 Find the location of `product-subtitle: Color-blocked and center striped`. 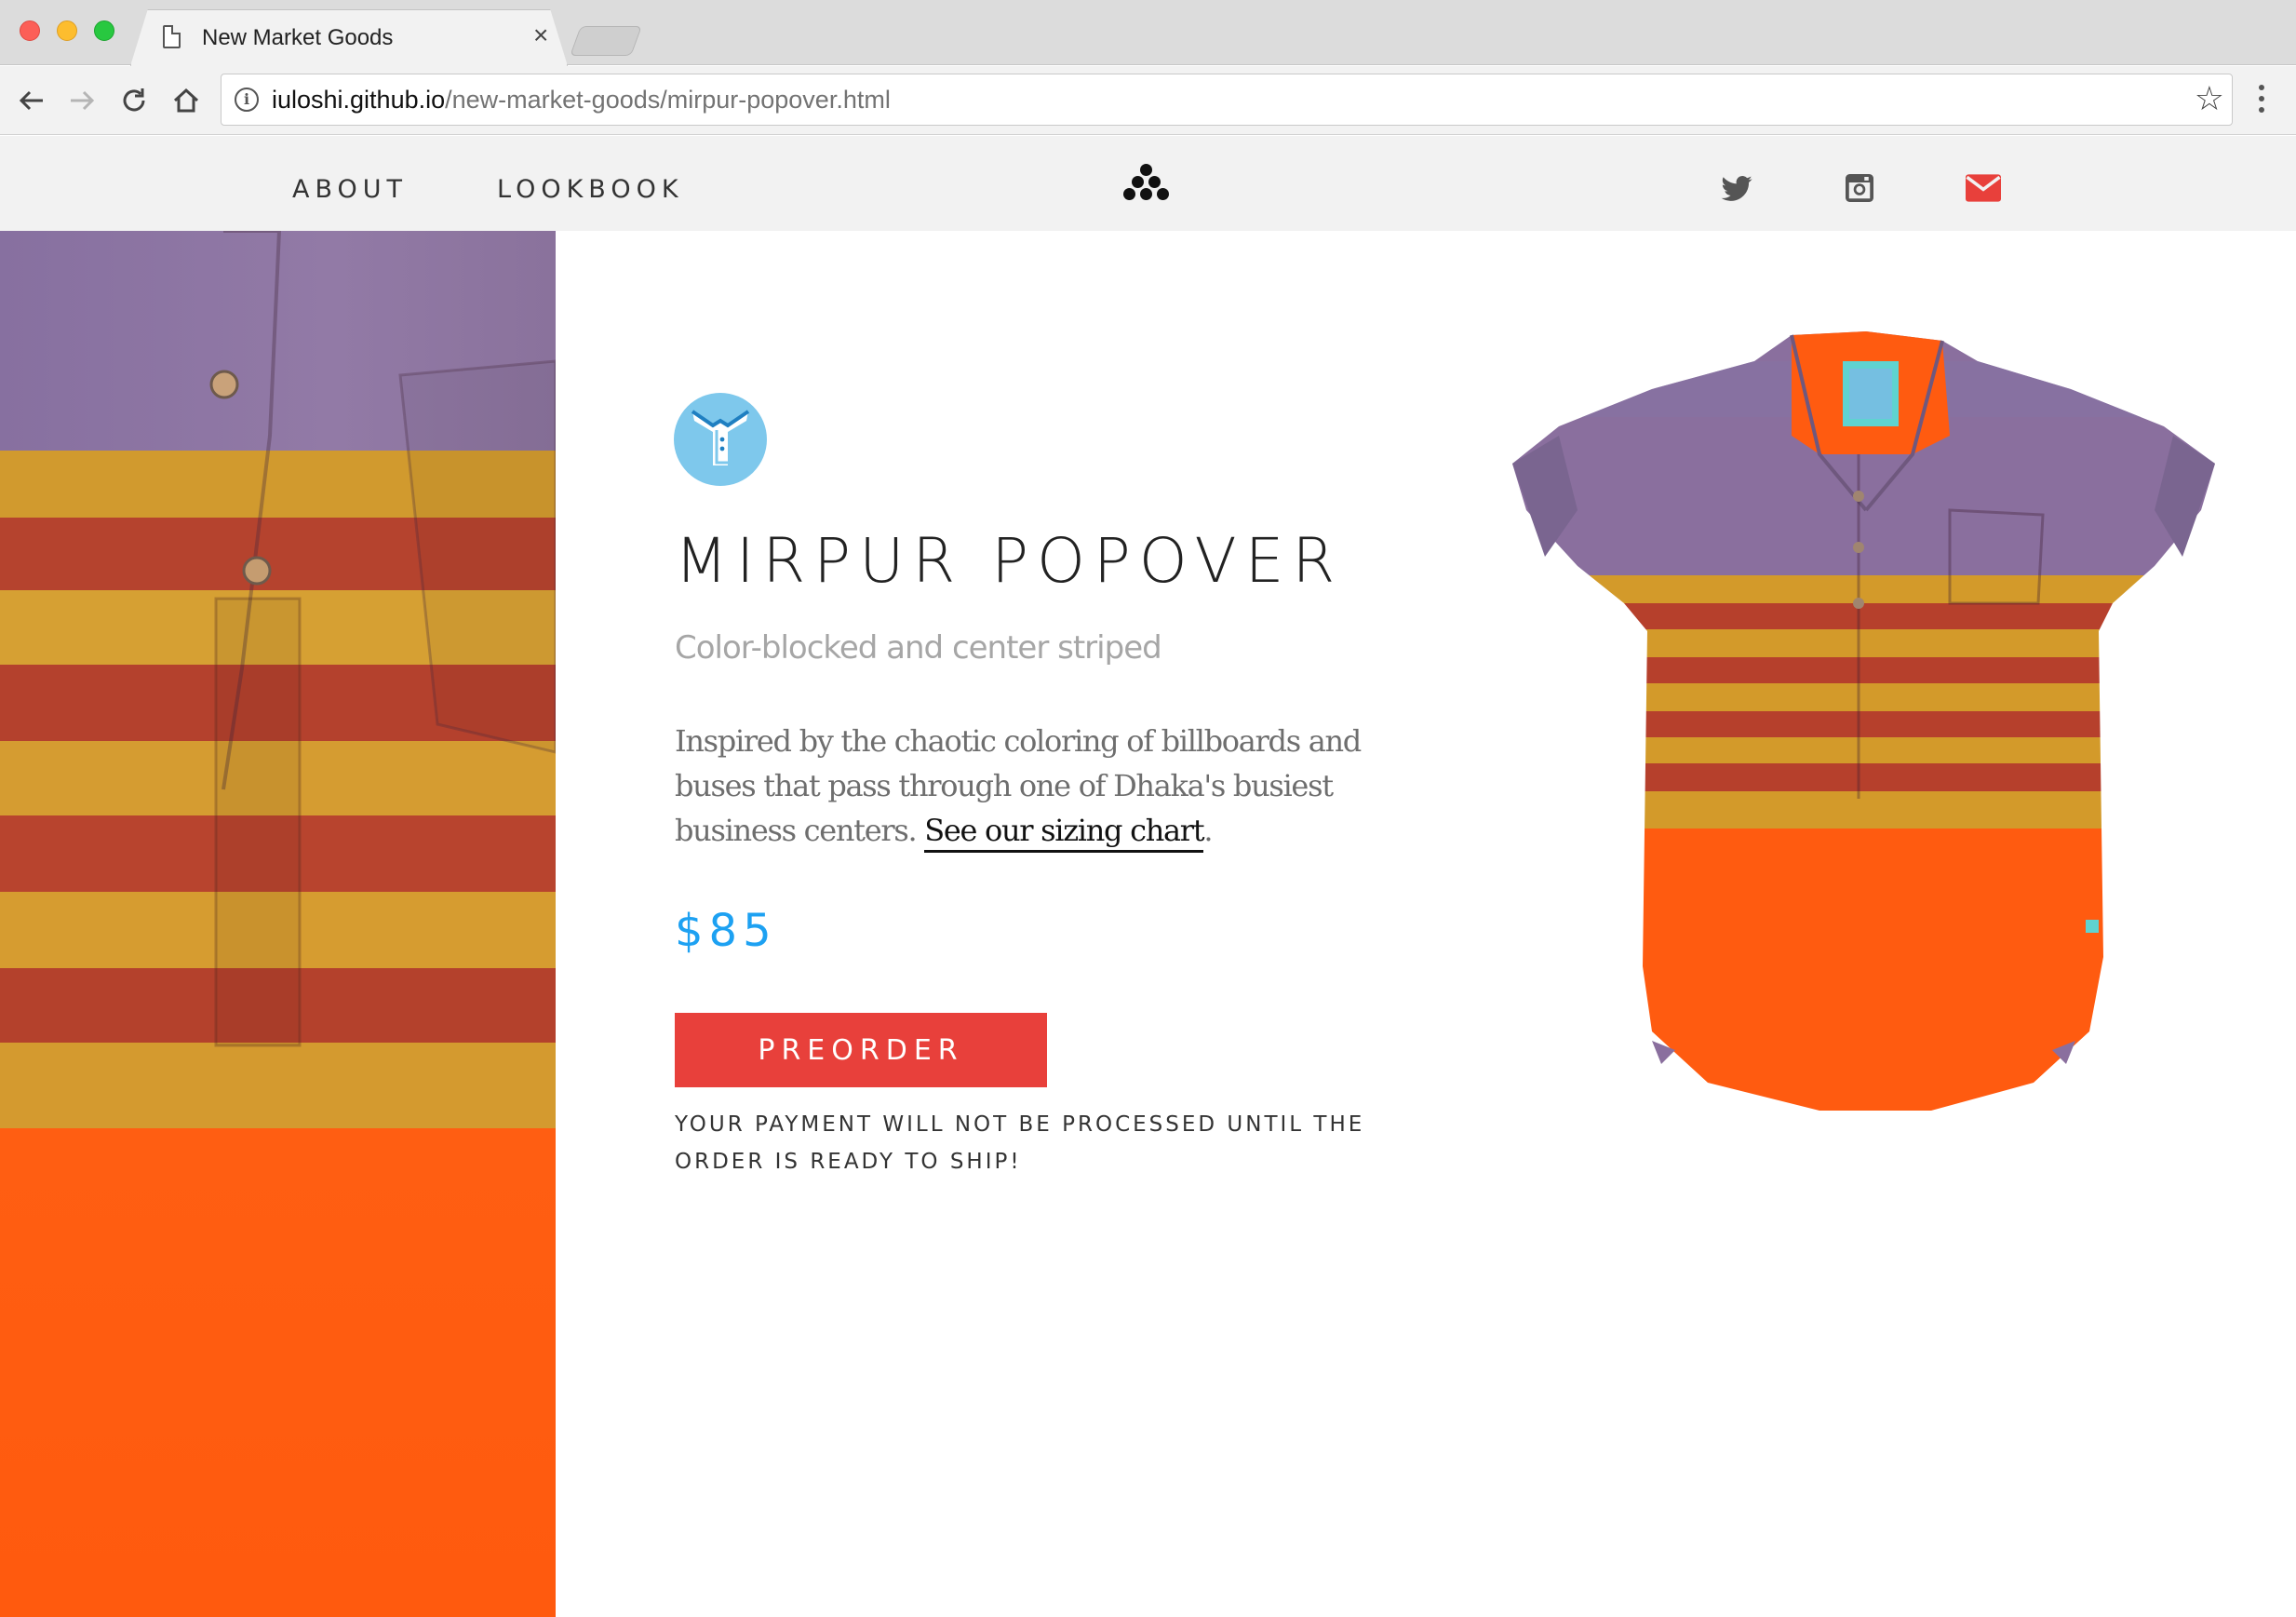

product-subtitle: Color-blocked and center striped is located at coordinates (918, 648).